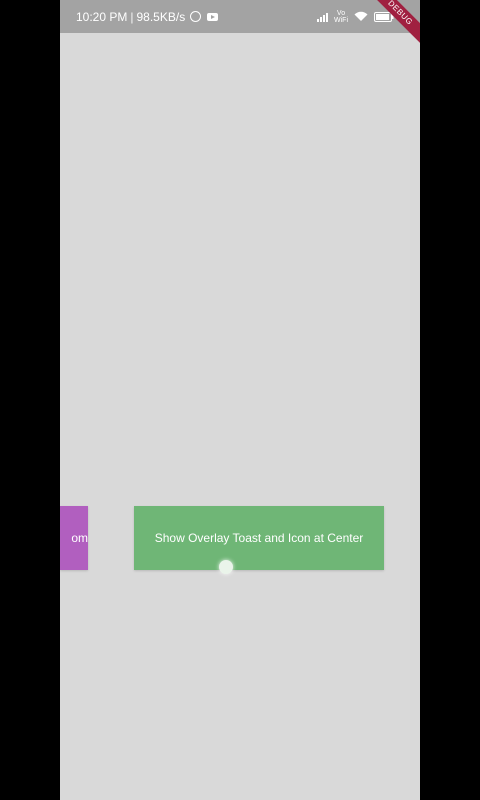 The image size is (480, 800). What do you see at coordinates (196, 16) in the screenshot?
I see `whatsapp-icon` at bounding box center [196, 16].